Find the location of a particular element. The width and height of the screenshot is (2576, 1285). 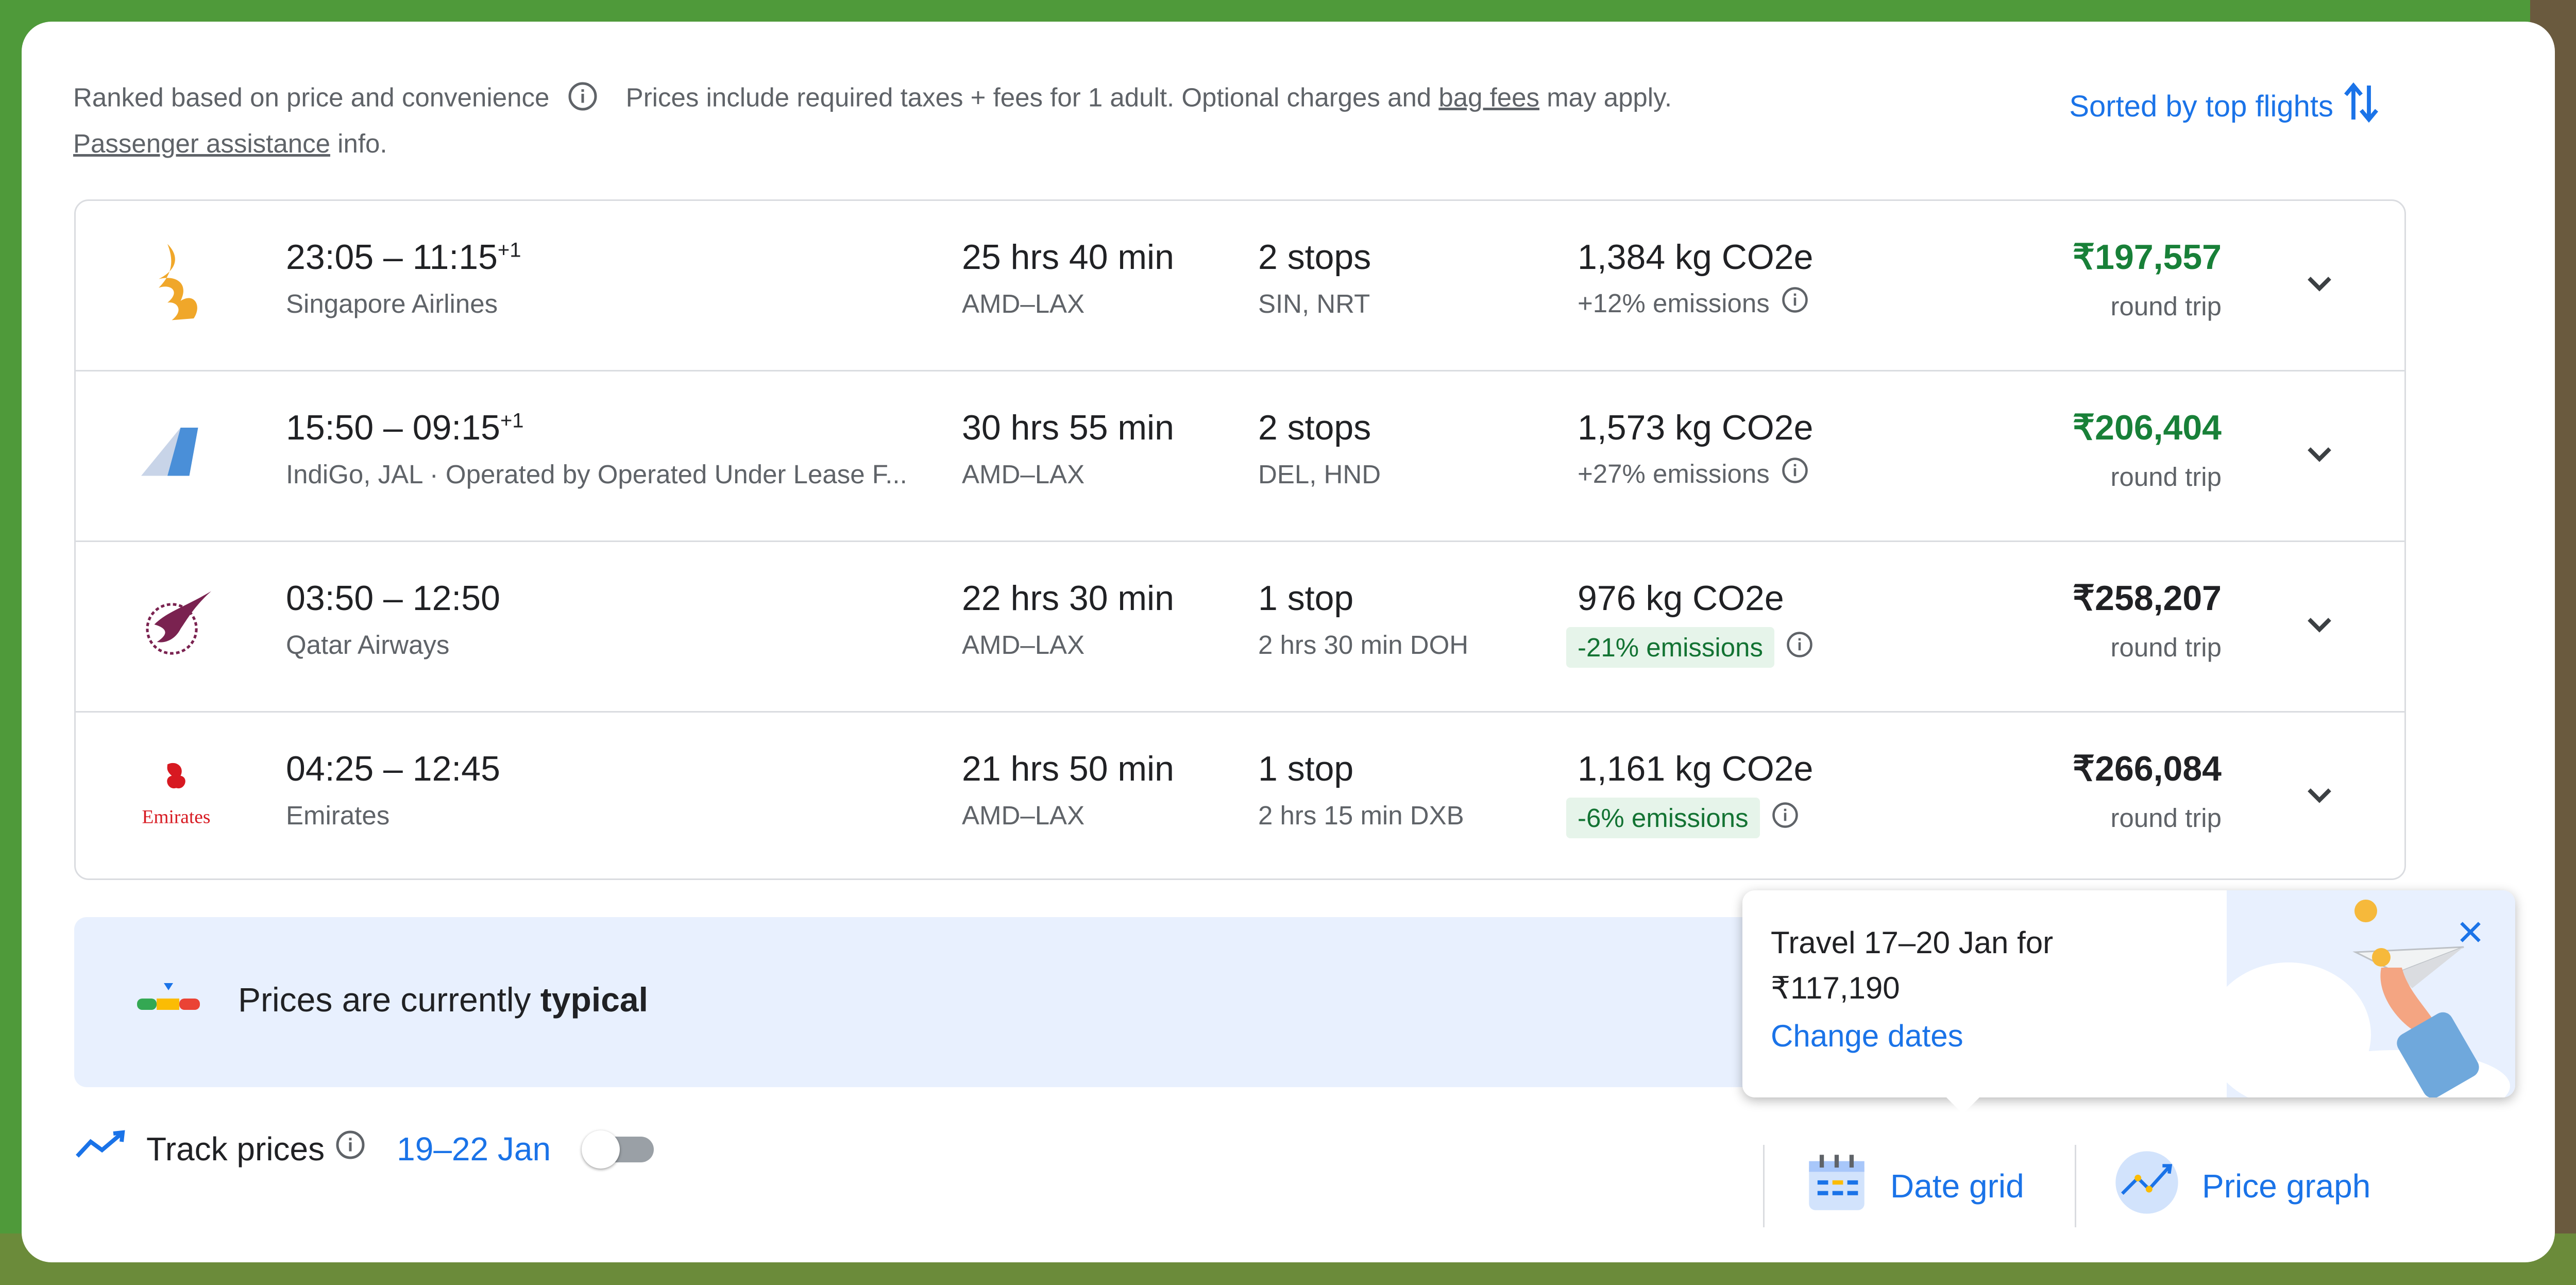

flight-price: ₹266,084 is located at coordinates (2147, 768).